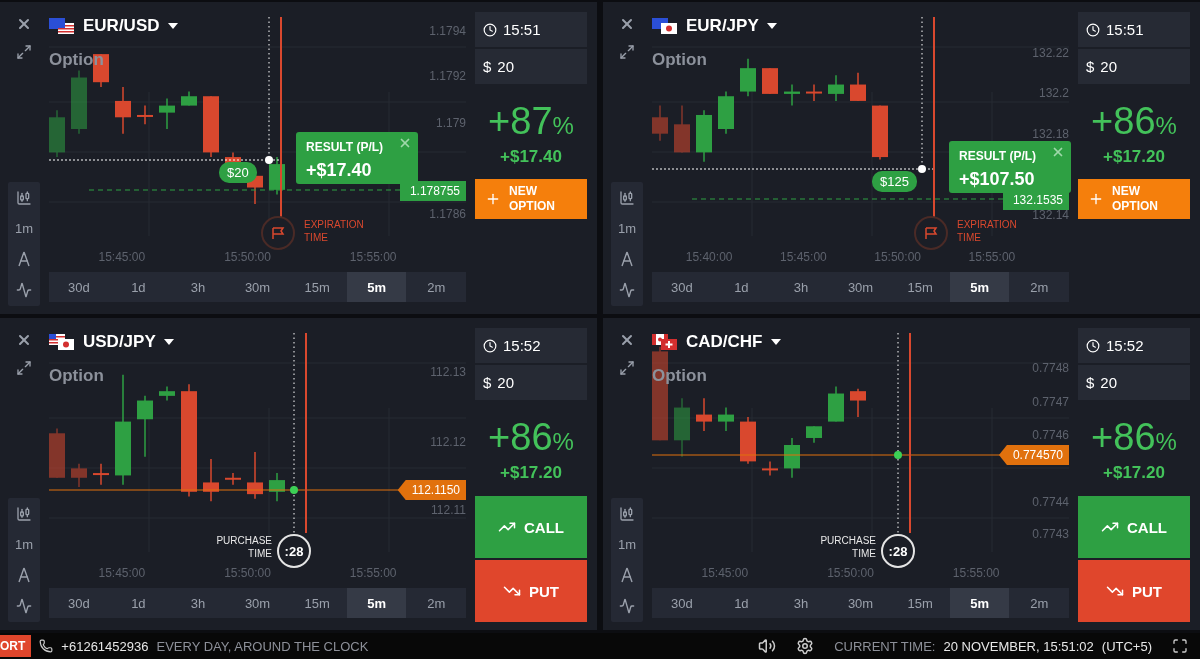  I want to click on profit-amount: +$17.20, so click(531, 473).